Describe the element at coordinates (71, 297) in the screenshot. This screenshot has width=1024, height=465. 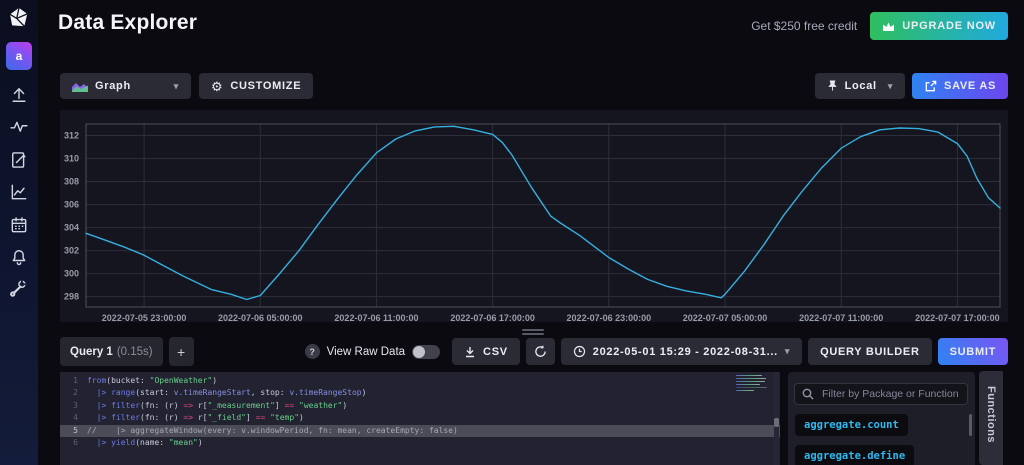
I see `svg-text: 298` at that location.